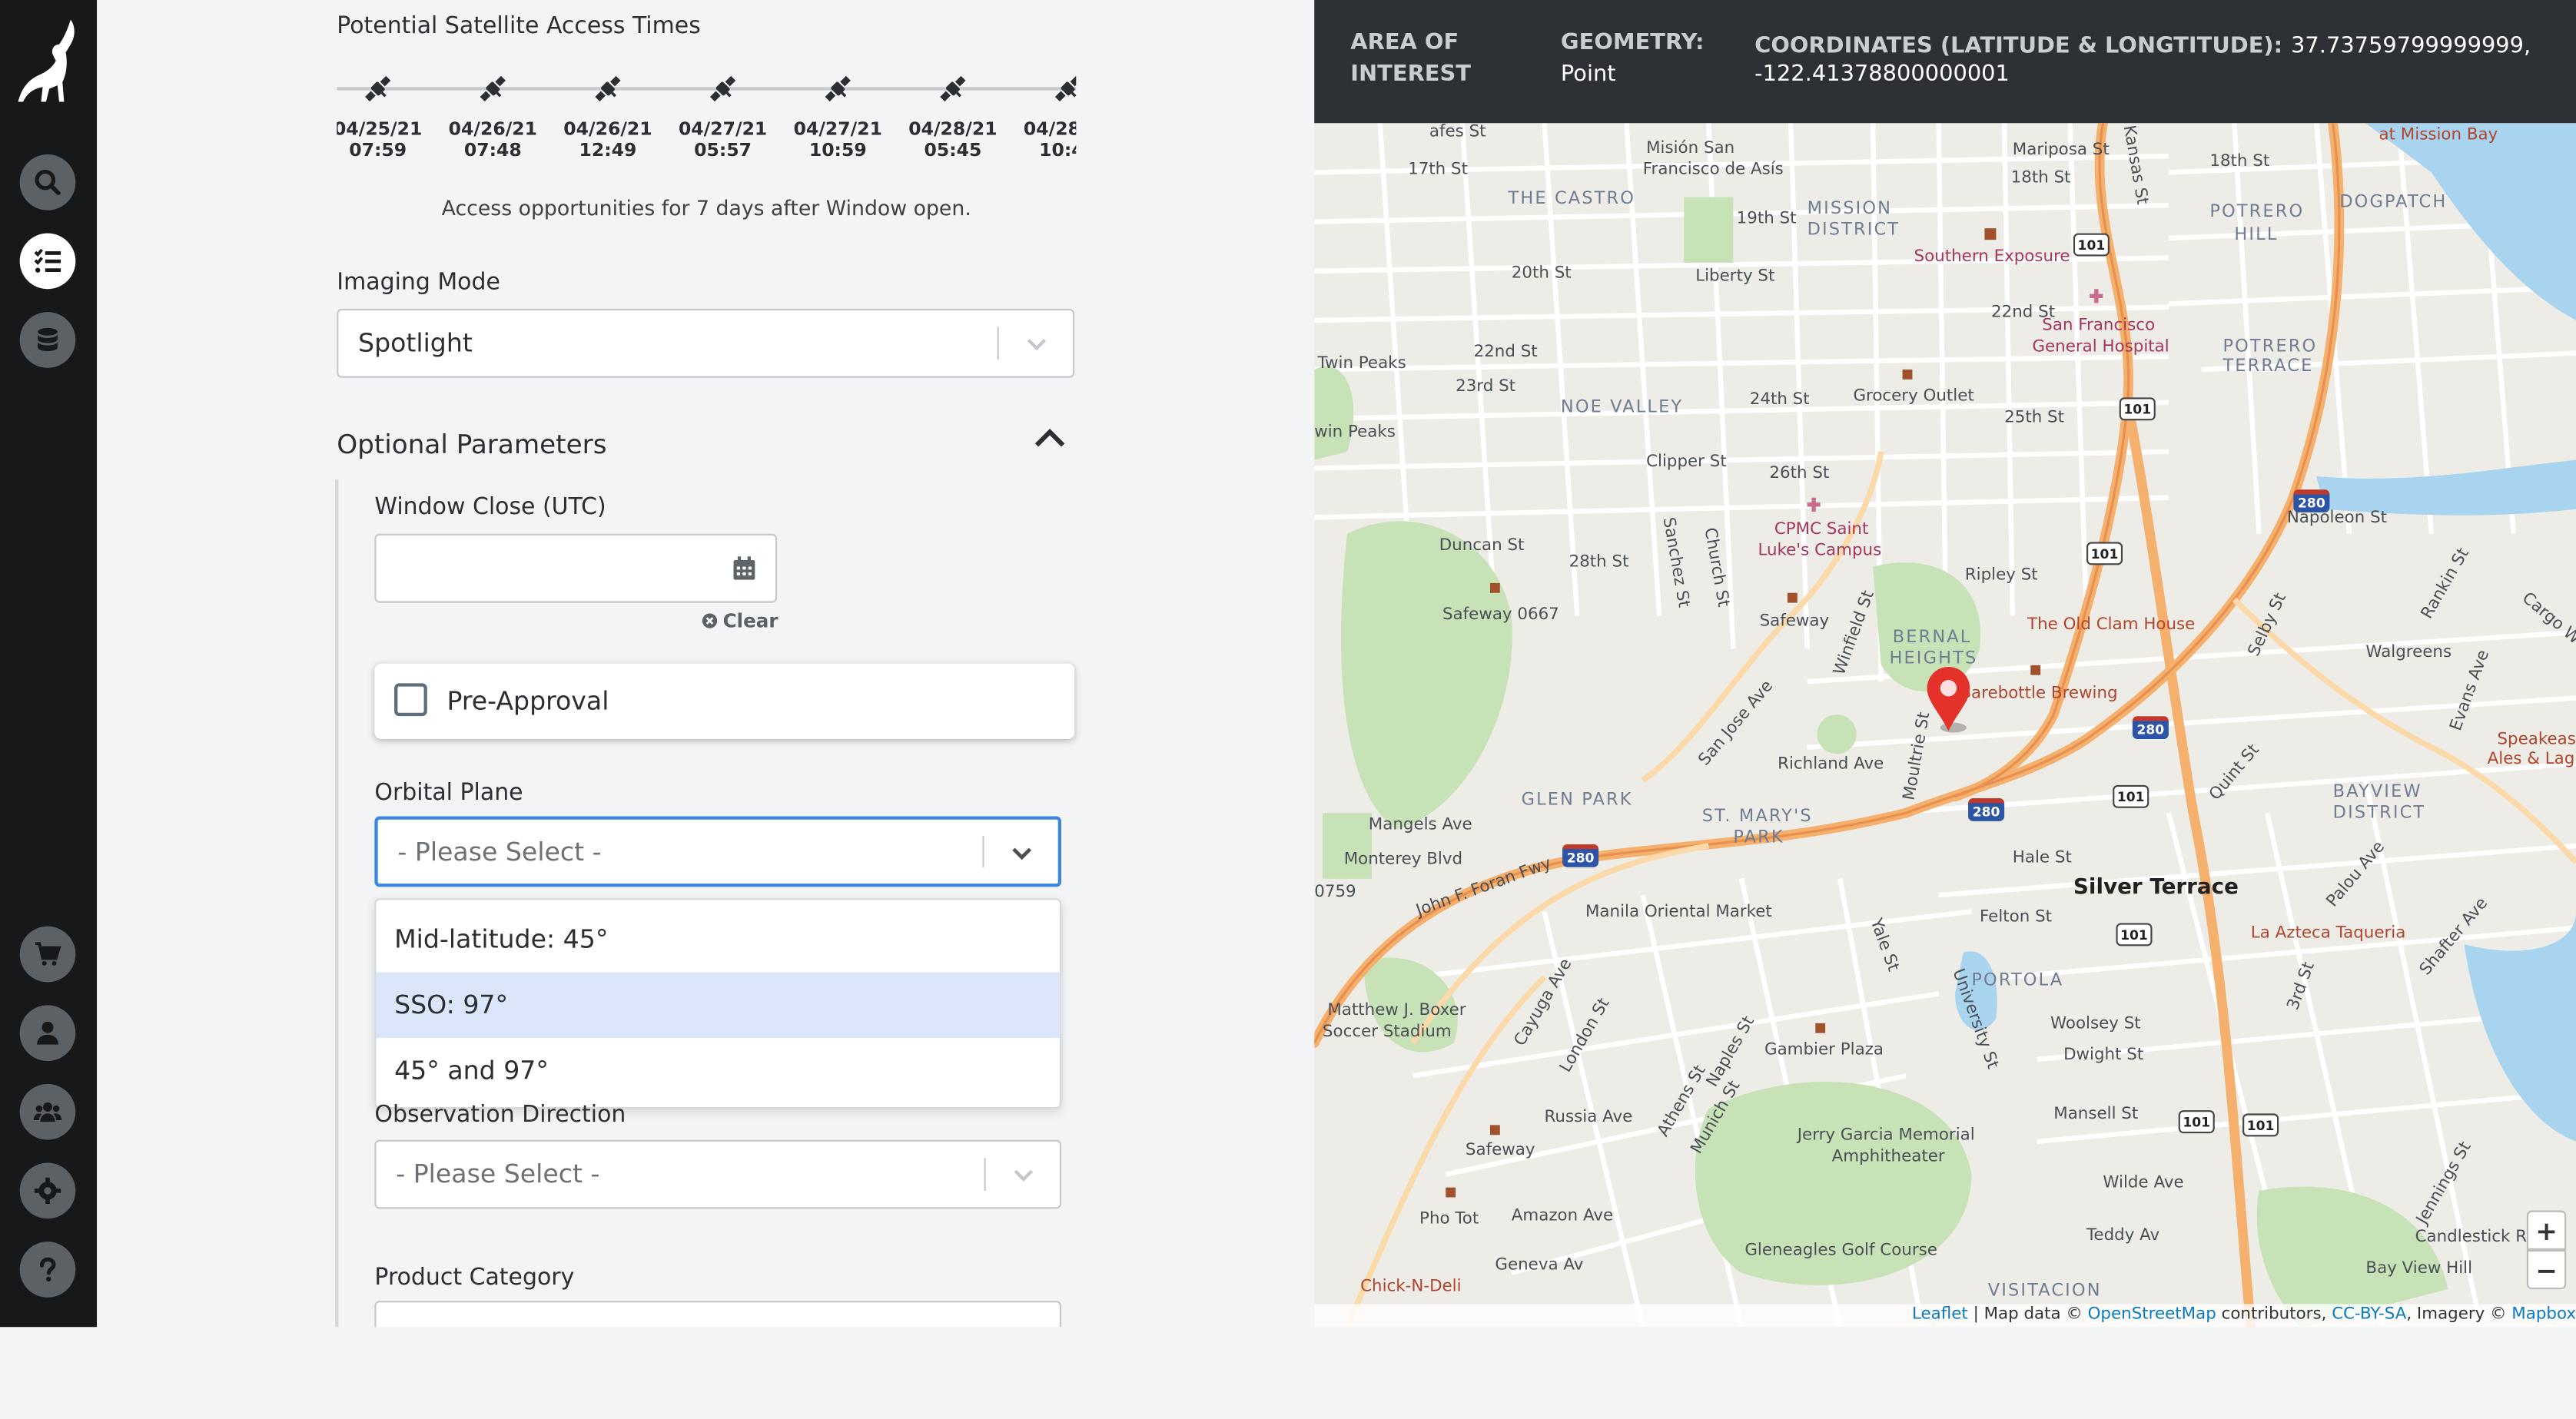  What do you see at coordinates (2531, 759) in the screenshot?
I see `poi-label: Ales & Lag` at bounding box center [2531, 759].